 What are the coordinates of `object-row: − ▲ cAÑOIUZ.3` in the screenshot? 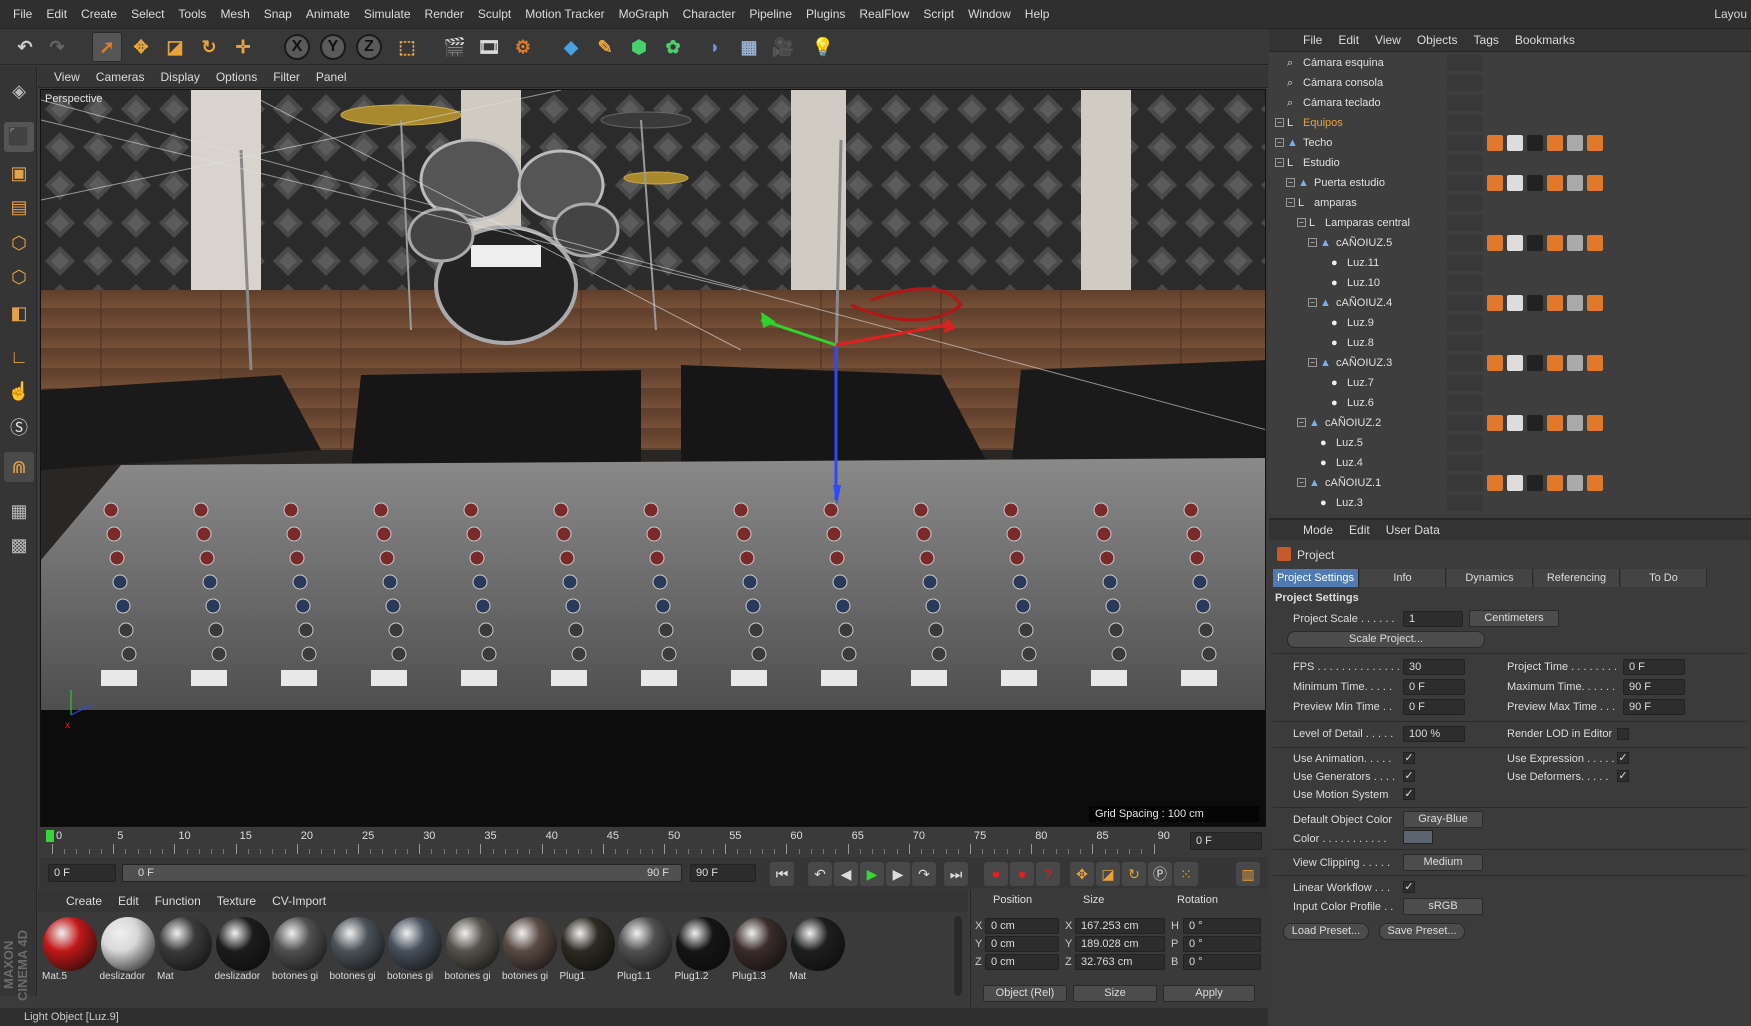 It's located at (1510, 363).